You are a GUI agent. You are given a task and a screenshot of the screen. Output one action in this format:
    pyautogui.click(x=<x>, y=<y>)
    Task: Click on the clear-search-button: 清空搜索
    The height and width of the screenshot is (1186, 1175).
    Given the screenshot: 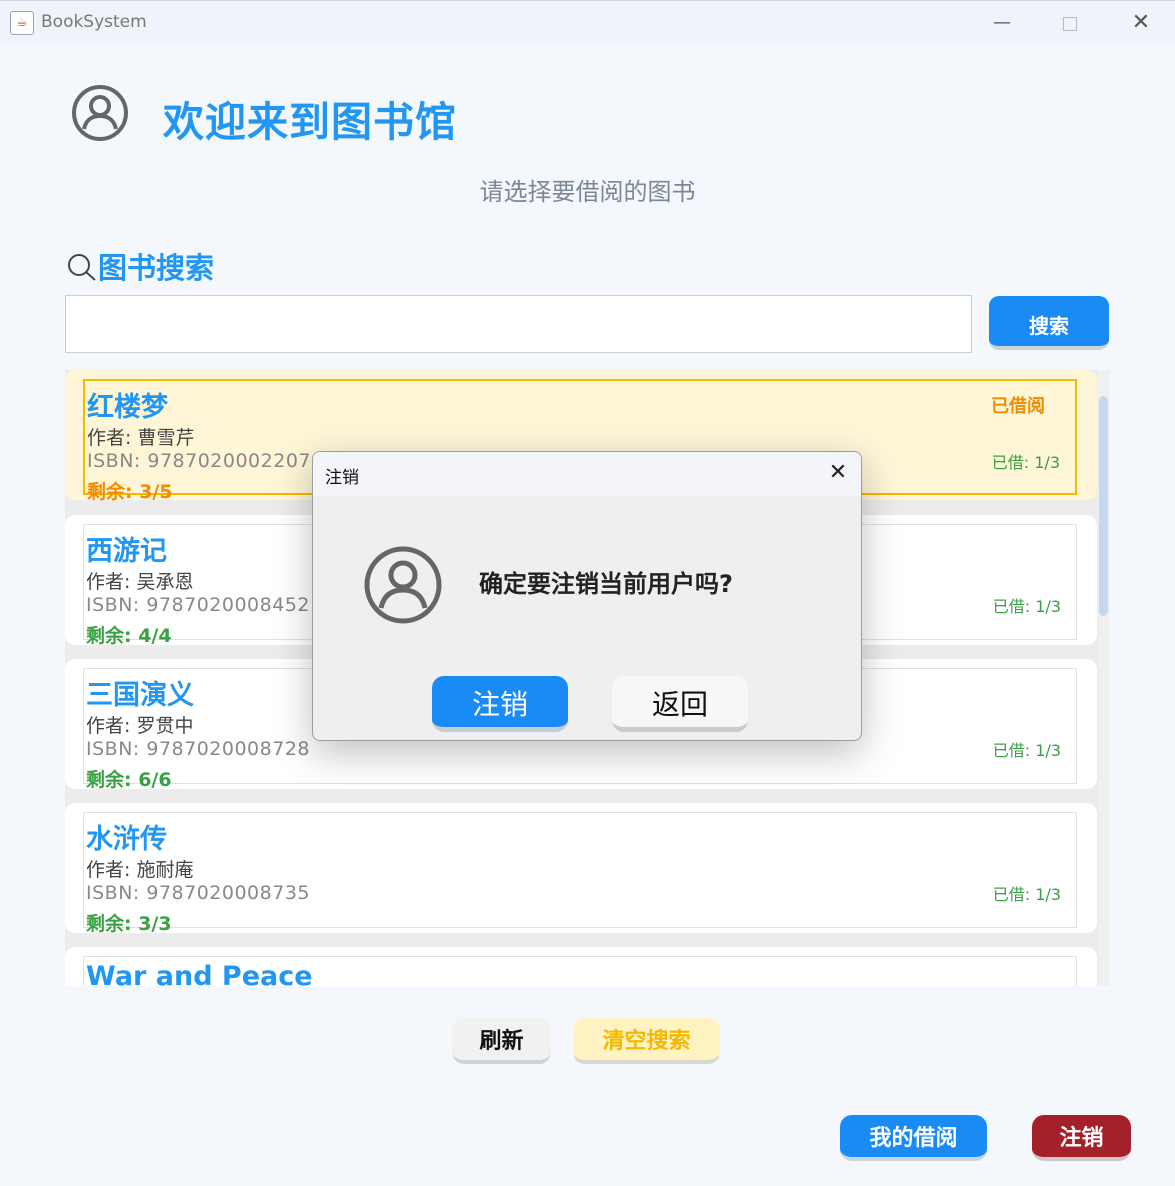 What is the action you would take?
    pyautogui.click(x=646, y=1041)
    